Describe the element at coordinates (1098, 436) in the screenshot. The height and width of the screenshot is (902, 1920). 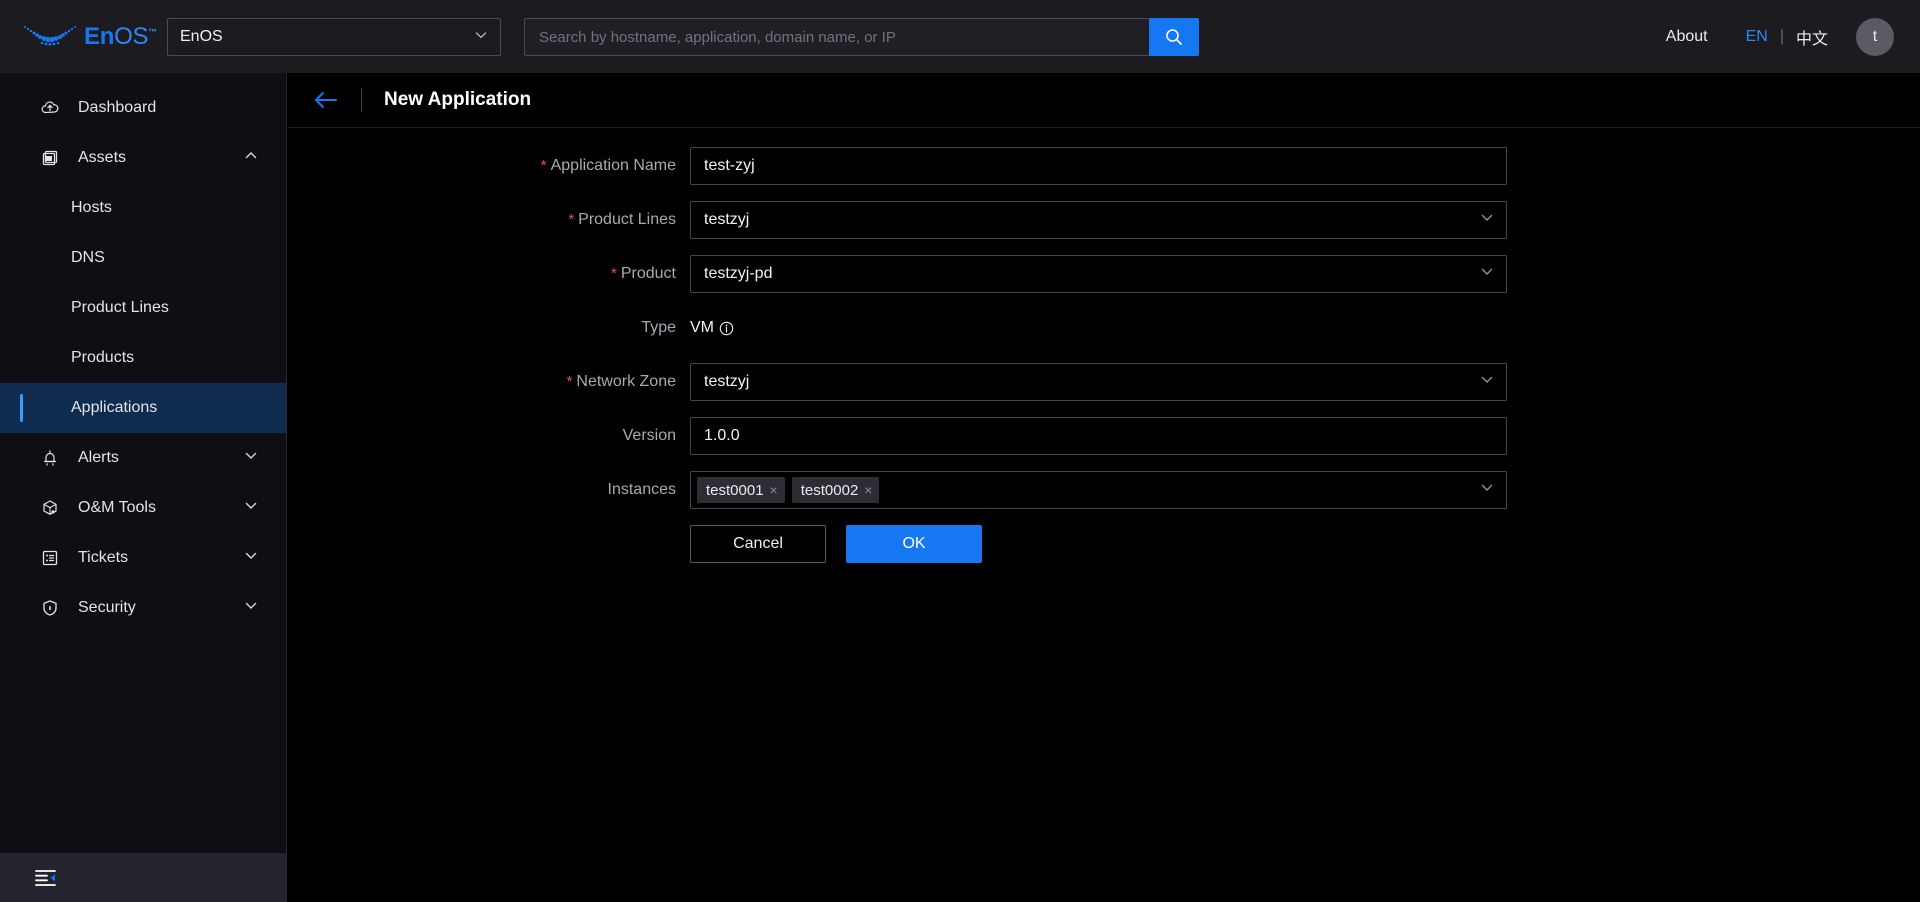
I see `version-input: 1.0.0` at that location.